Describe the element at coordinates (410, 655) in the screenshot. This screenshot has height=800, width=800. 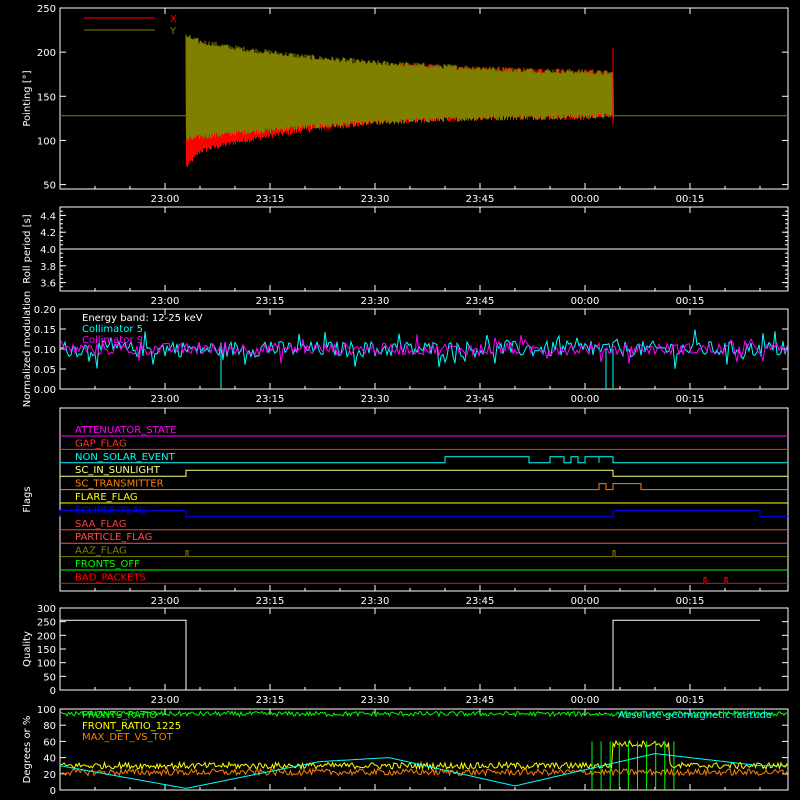
I see `quality-line` at that location.